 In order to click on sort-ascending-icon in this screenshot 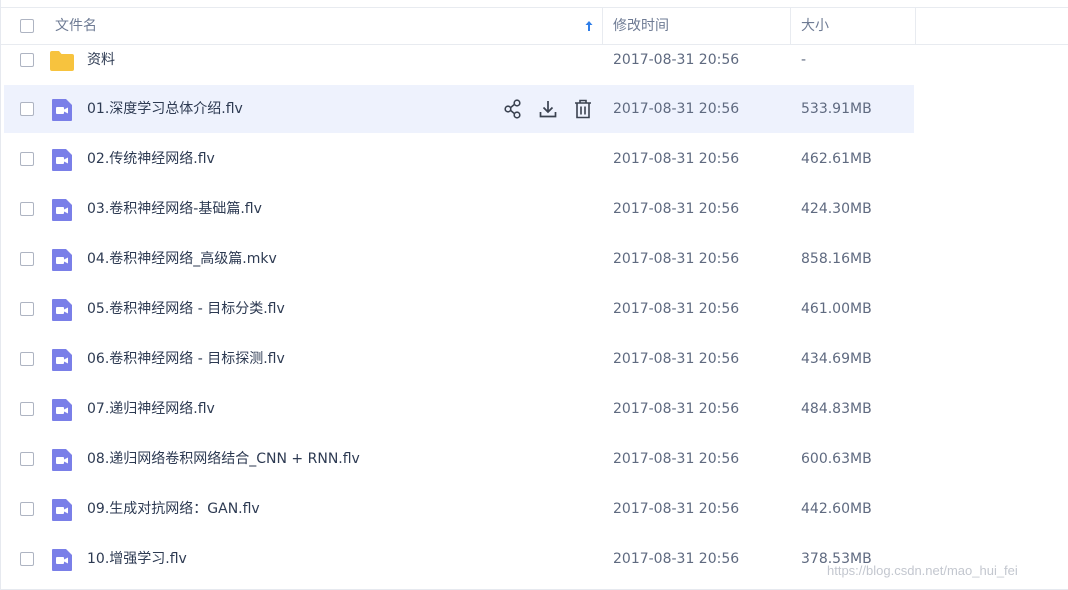, I will do `click(589, 26)`.